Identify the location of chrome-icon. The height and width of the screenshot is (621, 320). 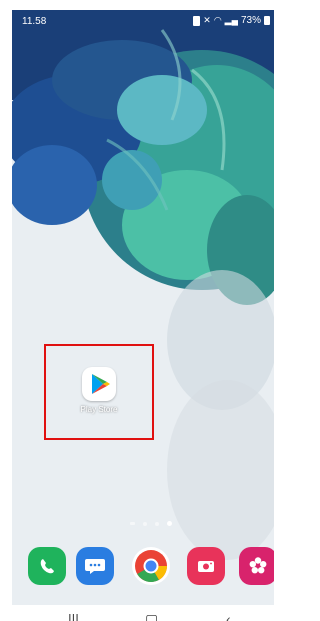
(151, 566).